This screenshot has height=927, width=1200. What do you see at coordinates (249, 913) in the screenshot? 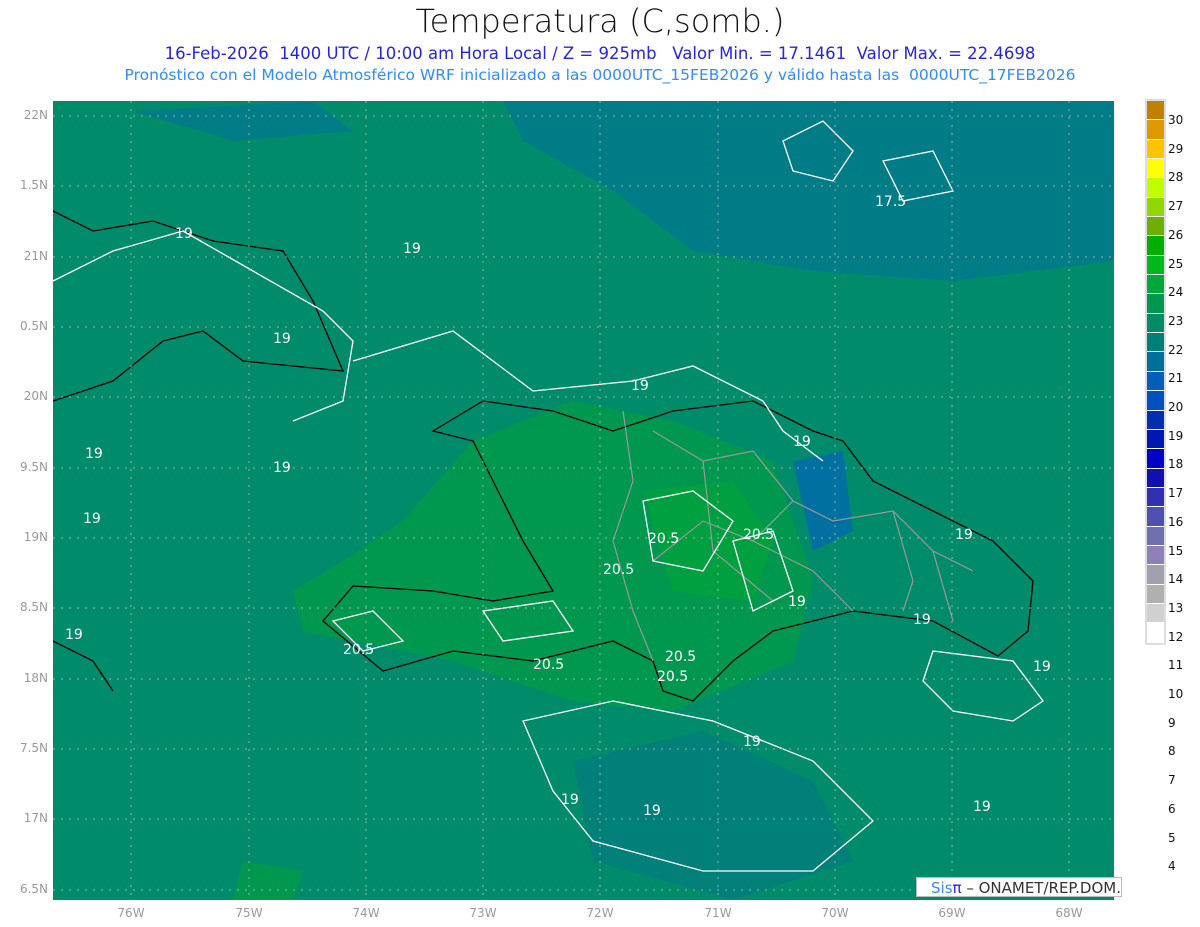
I see `lon-tick-label: 75W` at bounding box center [249, 913].